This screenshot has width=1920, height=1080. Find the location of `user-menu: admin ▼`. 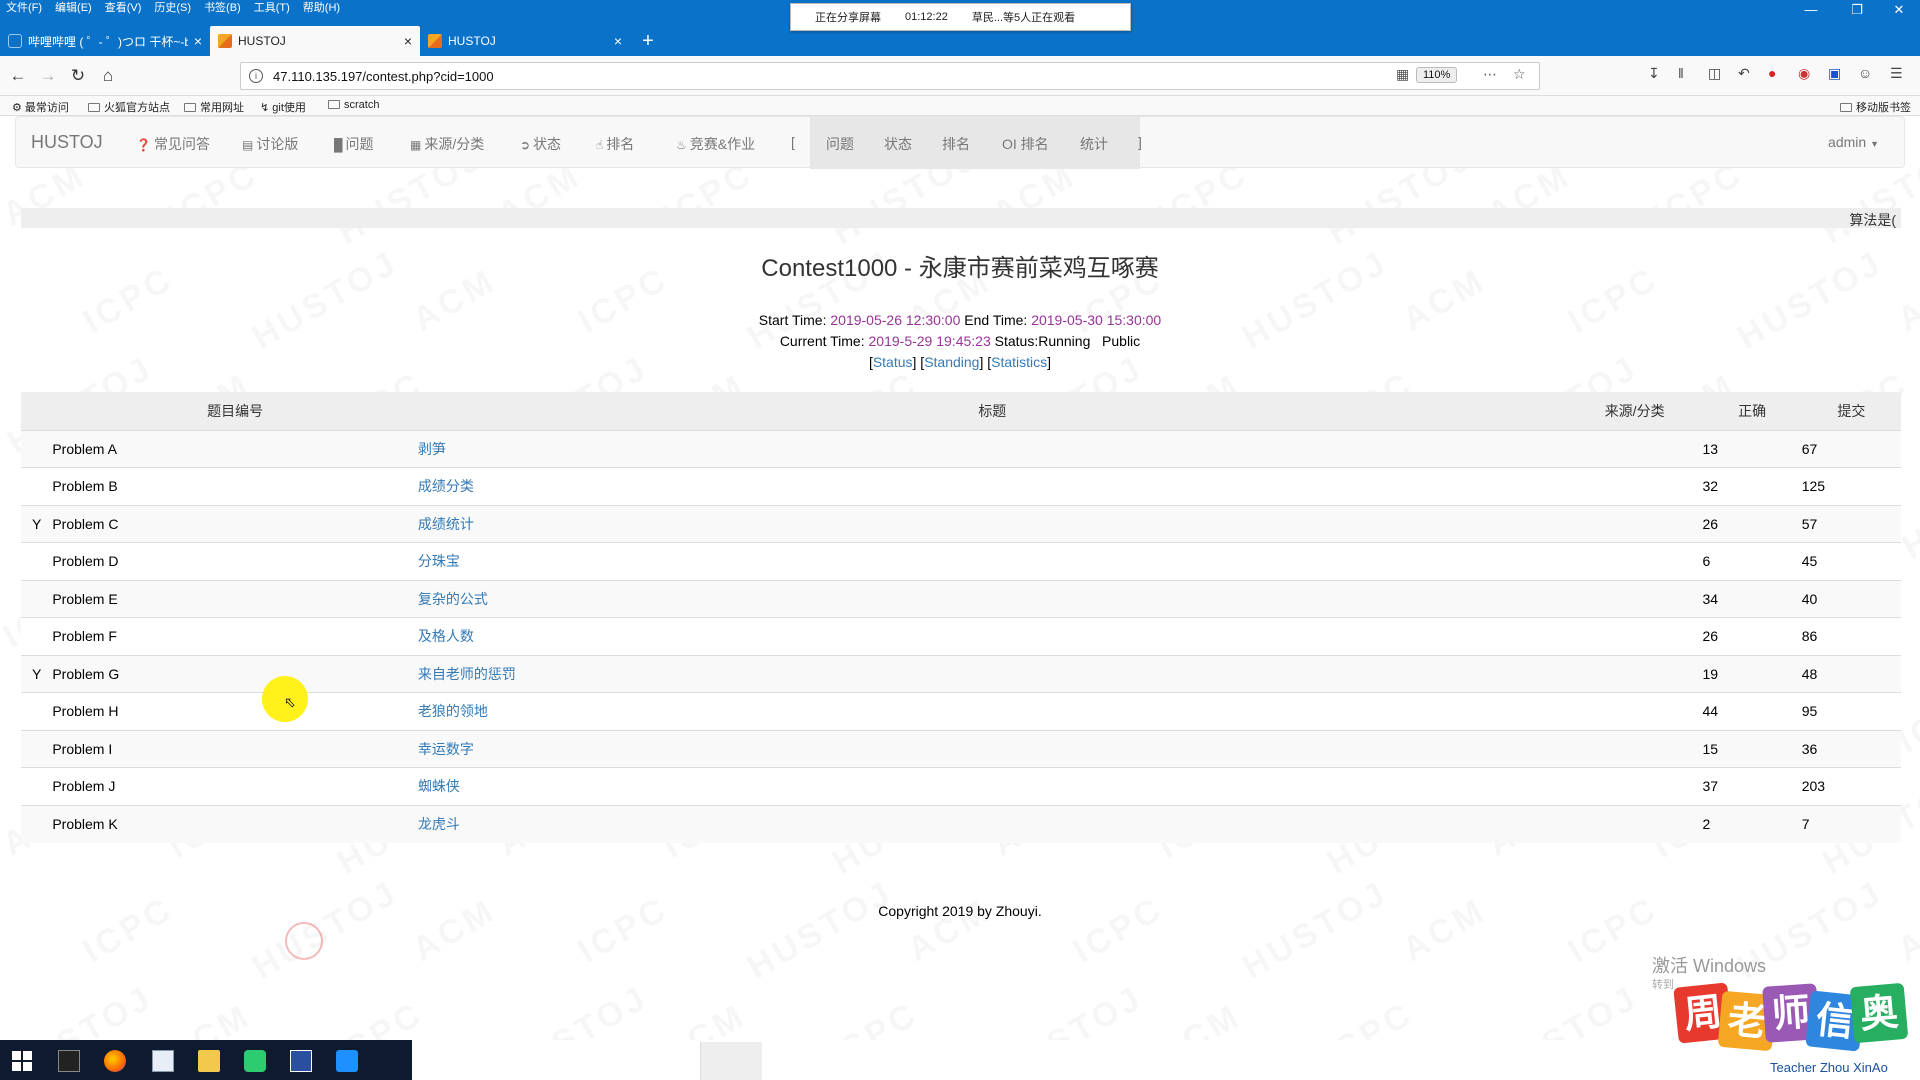

user-menu: admin ▼ is located at coordinates (1853, 142).